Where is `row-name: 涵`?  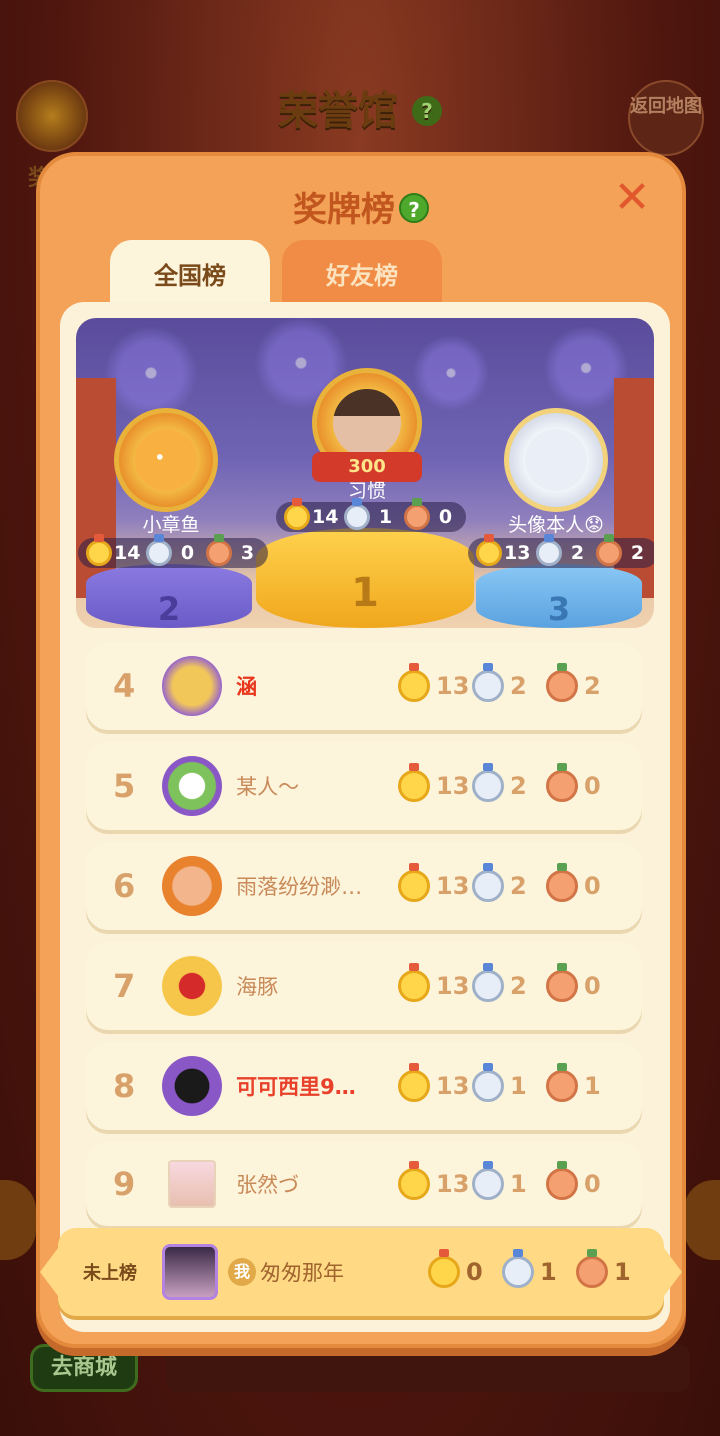 row-name: 涵 is located at coordinates (247, 687).